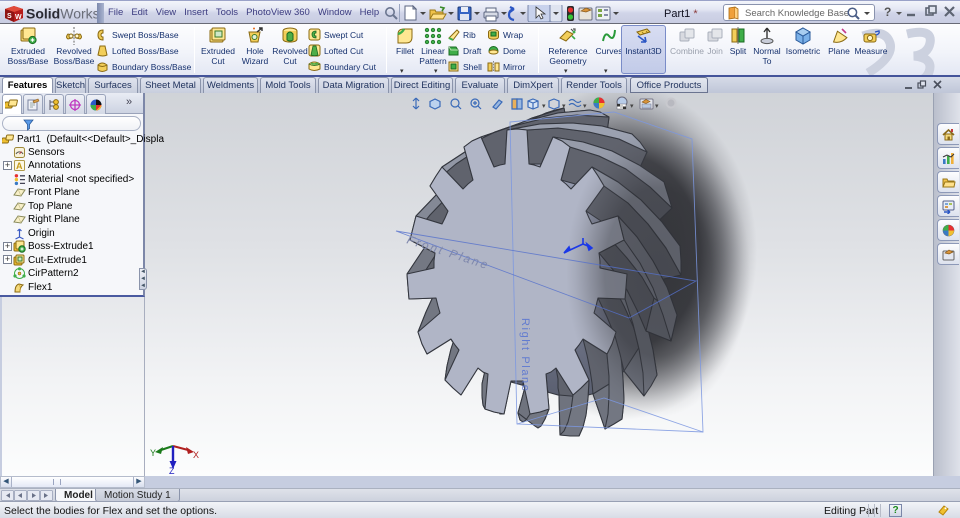 The height and width of the screenshot is (518, 960). I want to click on svg-text: X, so click(196, 455).